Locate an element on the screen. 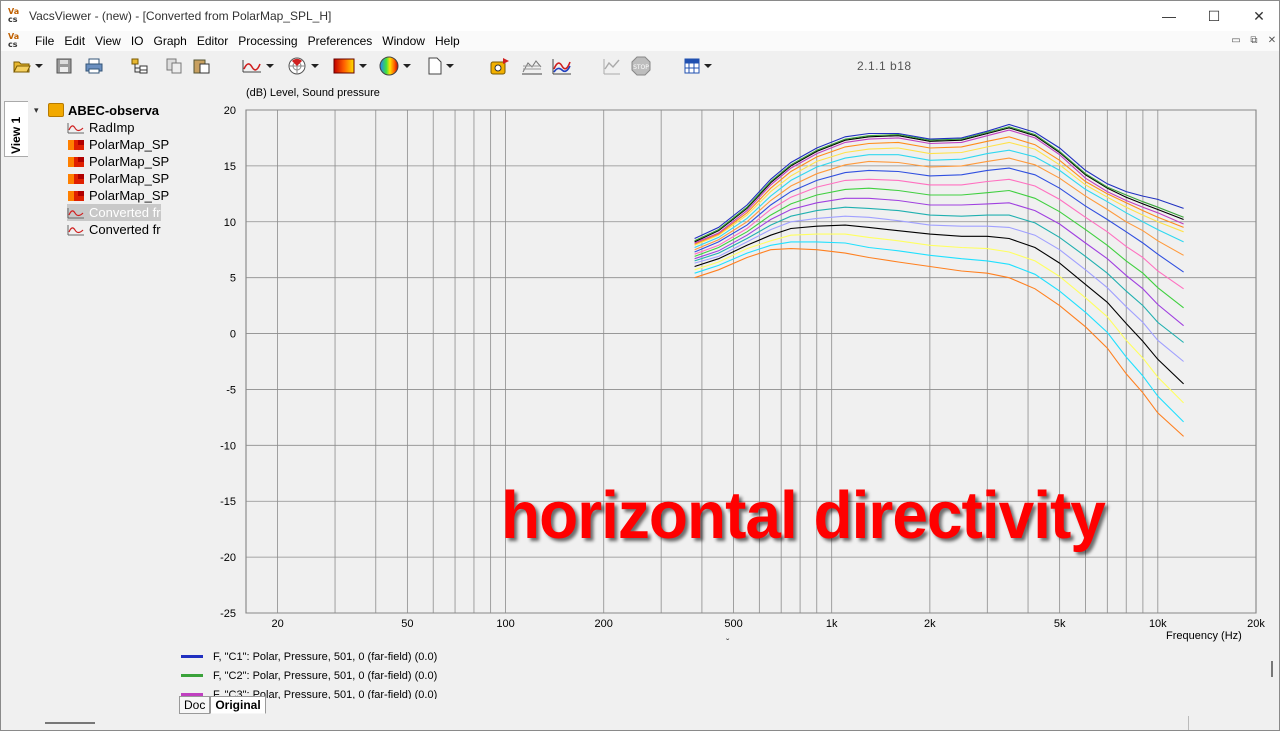  y-tick-label: -25 is located at coordinates (228, 614).